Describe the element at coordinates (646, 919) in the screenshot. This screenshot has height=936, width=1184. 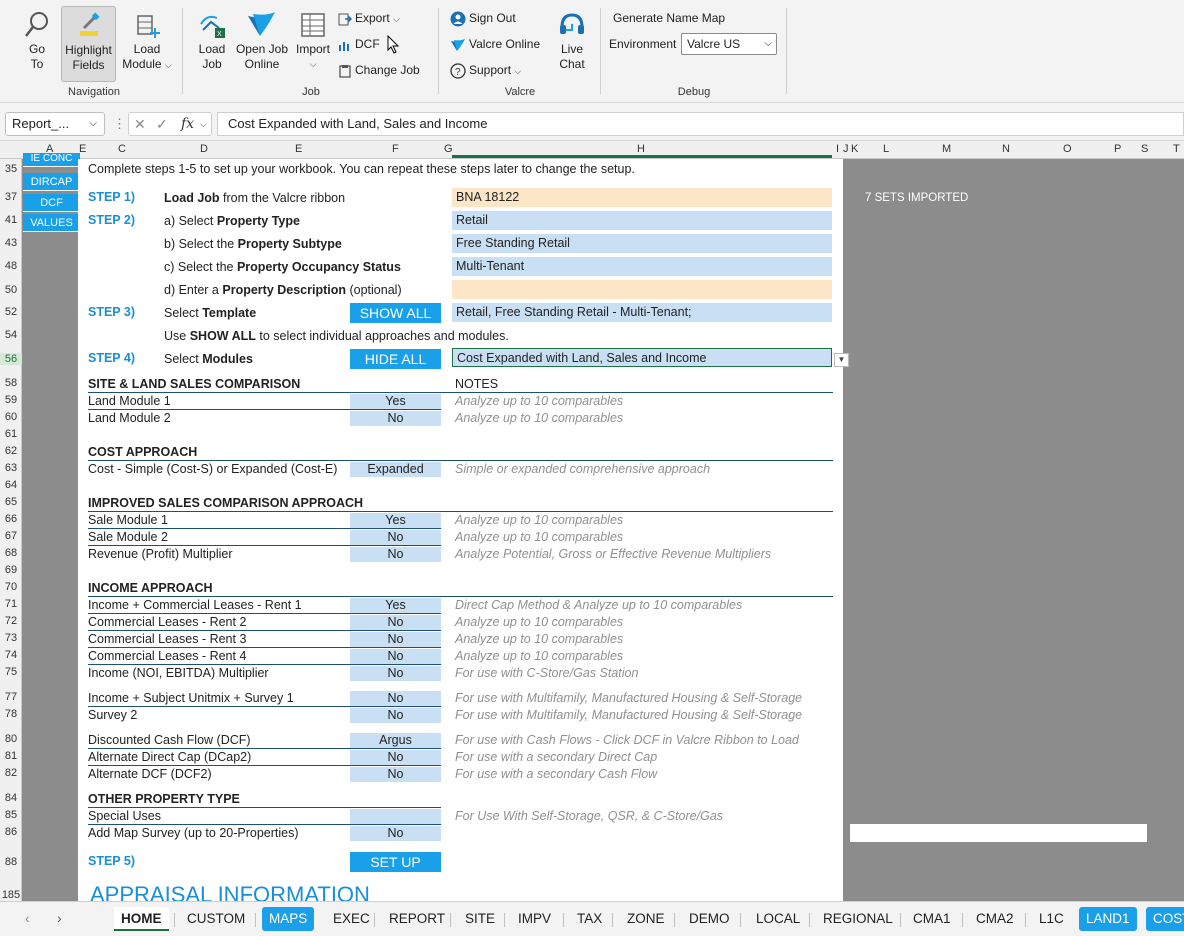
I see `sheet-tab-zone: ZONE` at that location.